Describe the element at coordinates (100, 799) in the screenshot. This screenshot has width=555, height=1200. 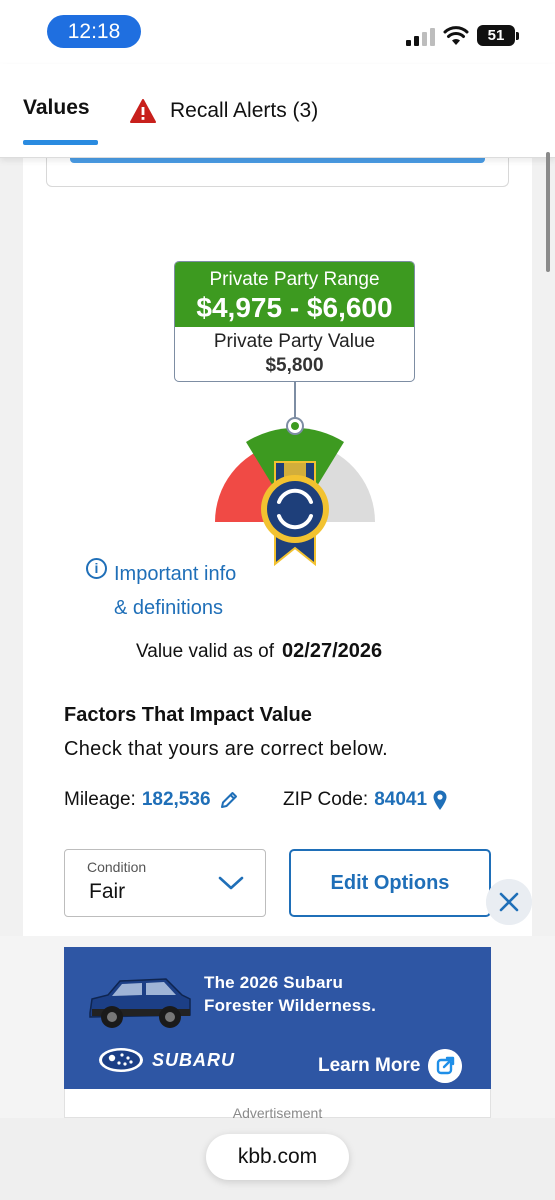
I see `mileage-label: Mileage:` at that location.